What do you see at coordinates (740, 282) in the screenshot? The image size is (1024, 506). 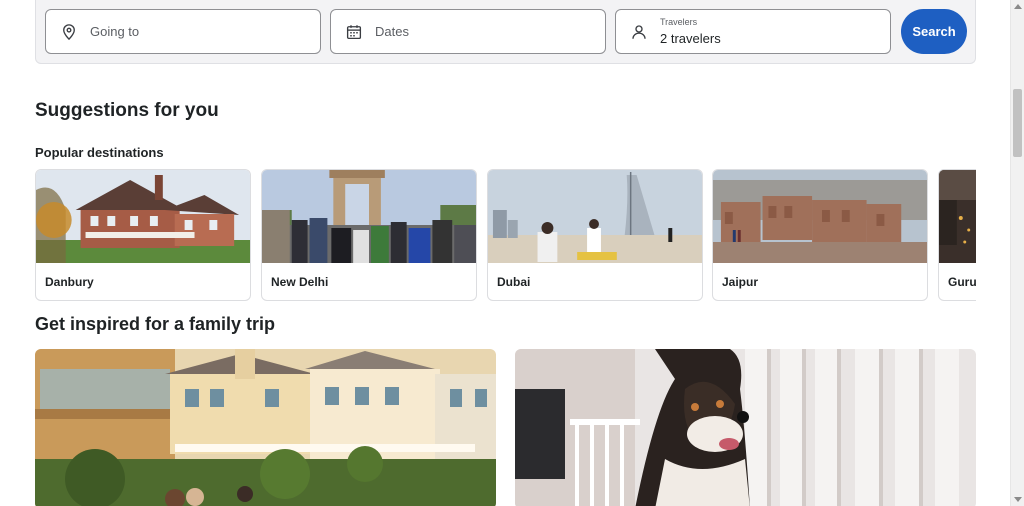 I see `destination-name: Jaipur` at bounding box center [740, 282].